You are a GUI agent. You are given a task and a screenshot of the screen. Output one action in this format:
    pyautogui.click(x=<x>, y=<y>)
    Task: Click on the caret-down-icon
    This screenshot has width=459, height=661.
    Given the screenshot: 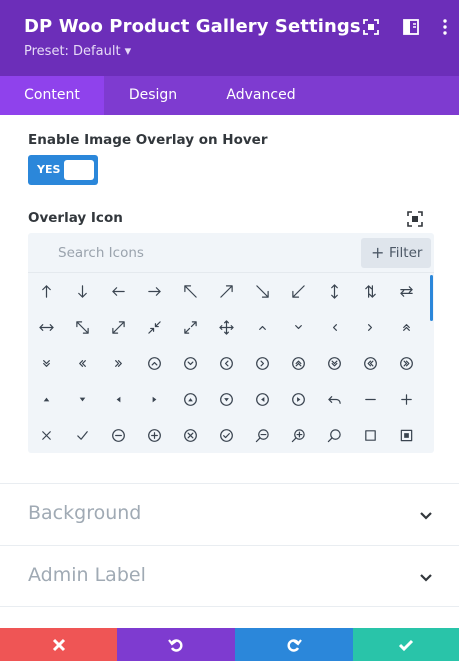 What is the action you would take?
    pyautogui.click(x=82, y=399)
    